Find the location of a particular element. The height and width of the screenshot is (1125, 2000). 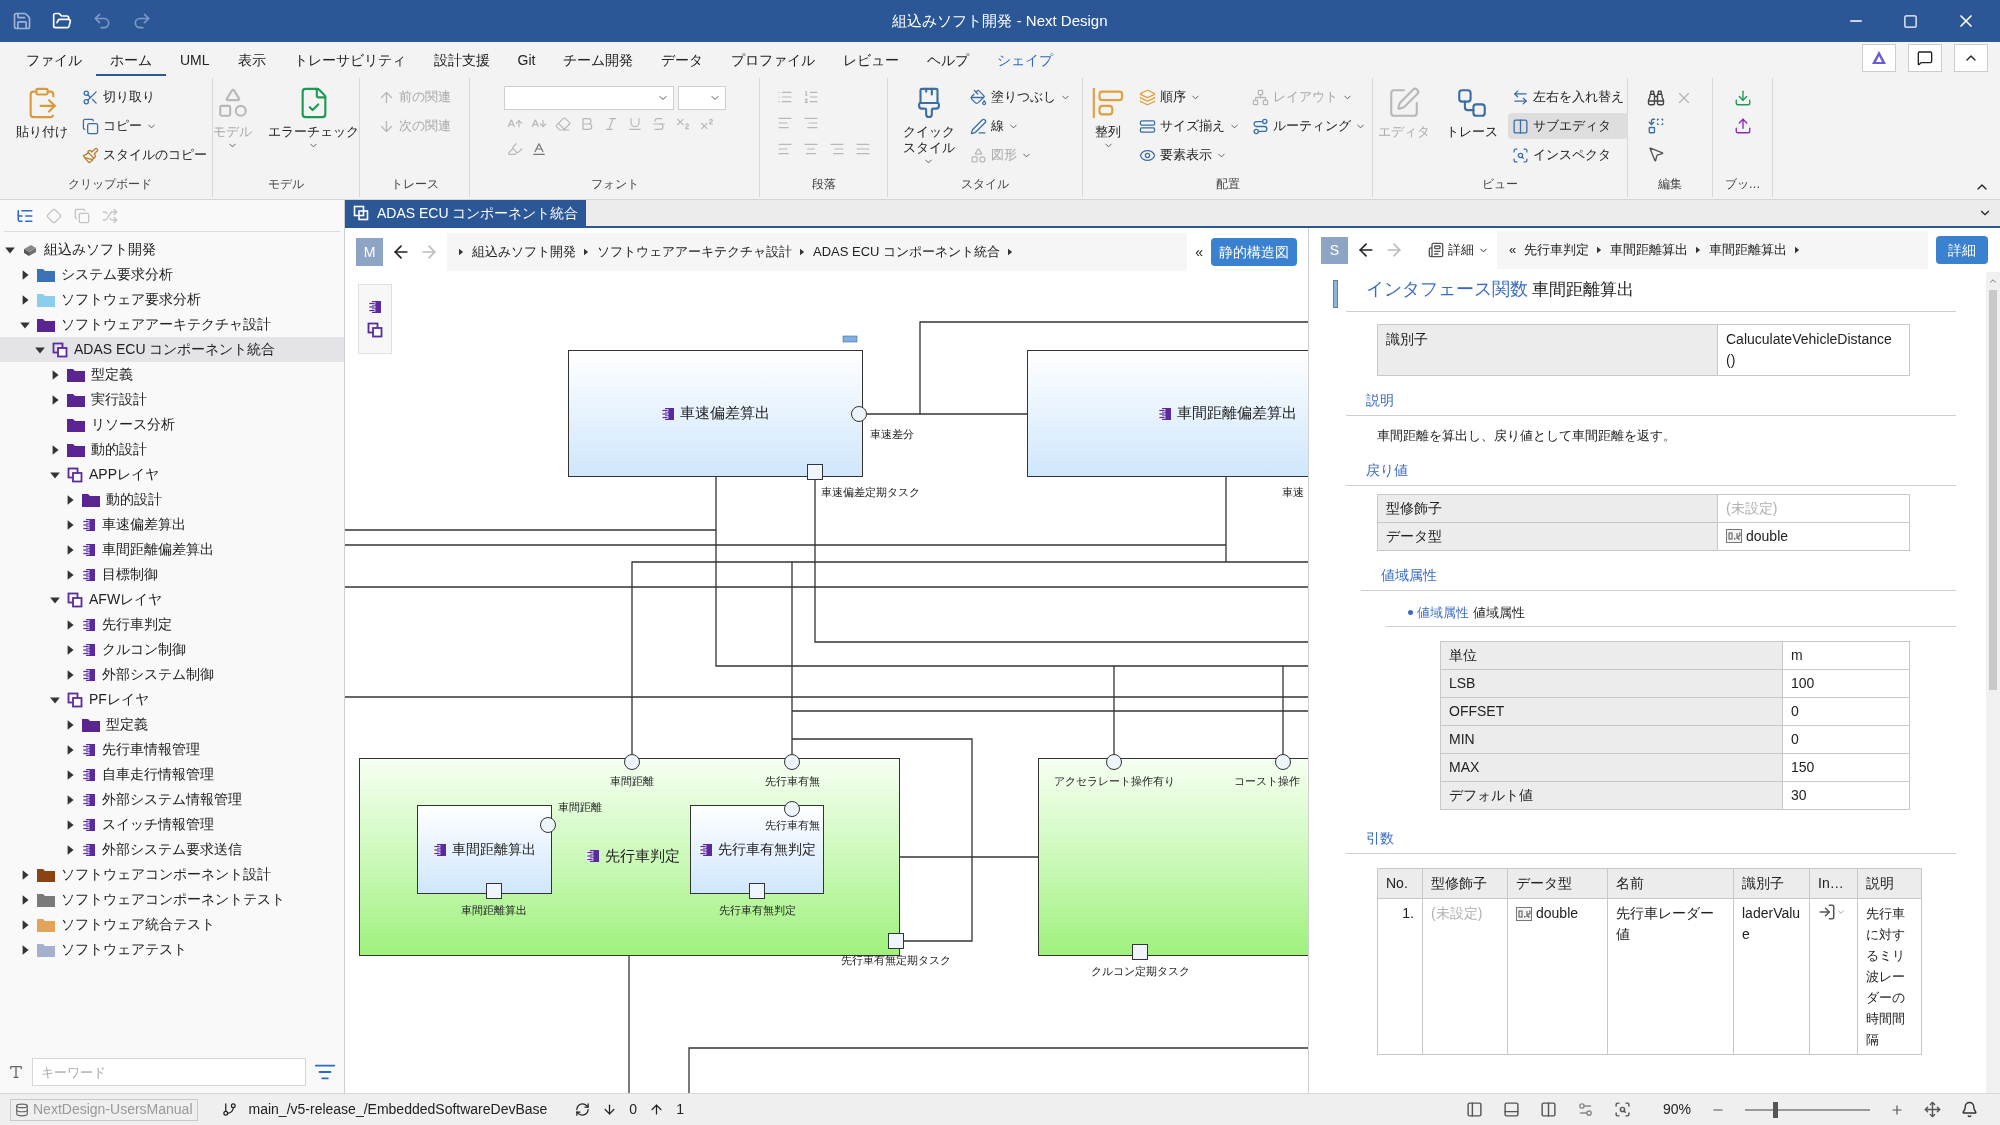

breadcrumb-item: 先行車判定 is located at coordinates (1557, 250).